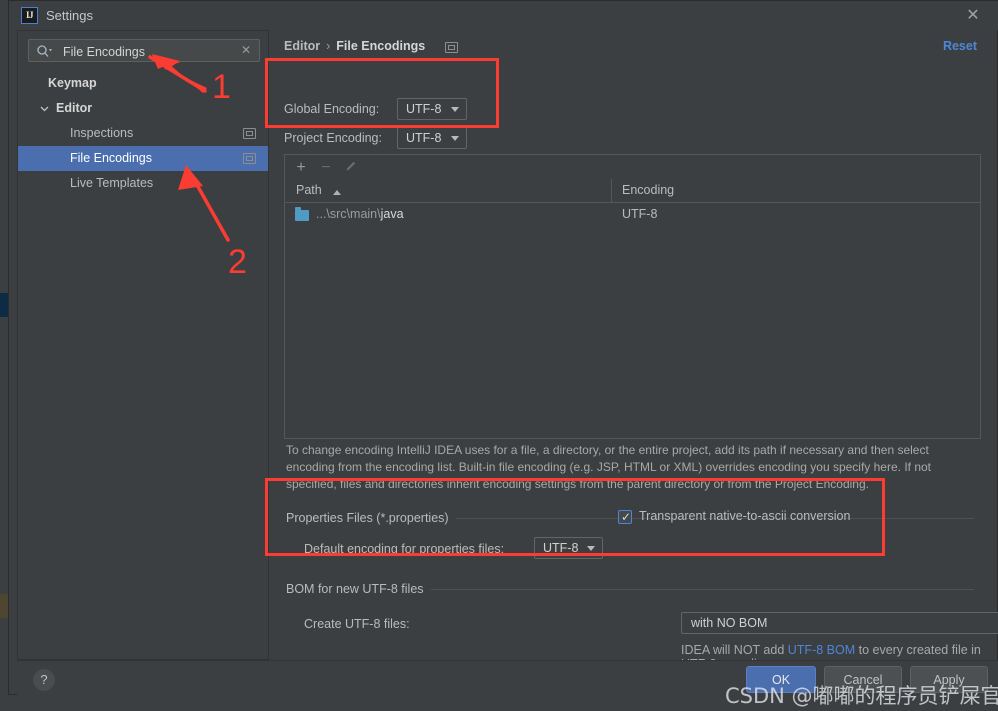 This screenshot has width=998, height=711. I want to click on breadcrumb-current: File Encodings, so click(381, 46).